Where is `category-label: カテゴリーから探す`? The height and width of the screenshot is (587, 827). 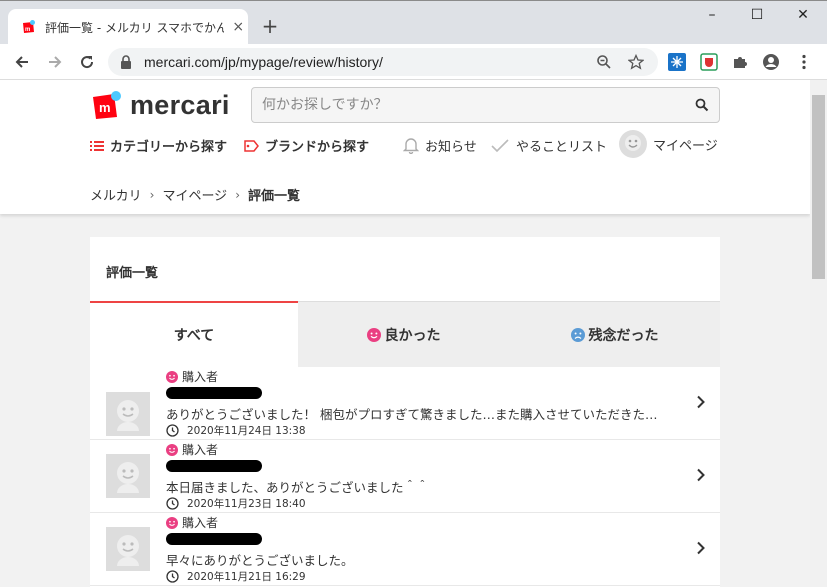 category-label: カテゴリーから探す is located at coordinates (169, 147).